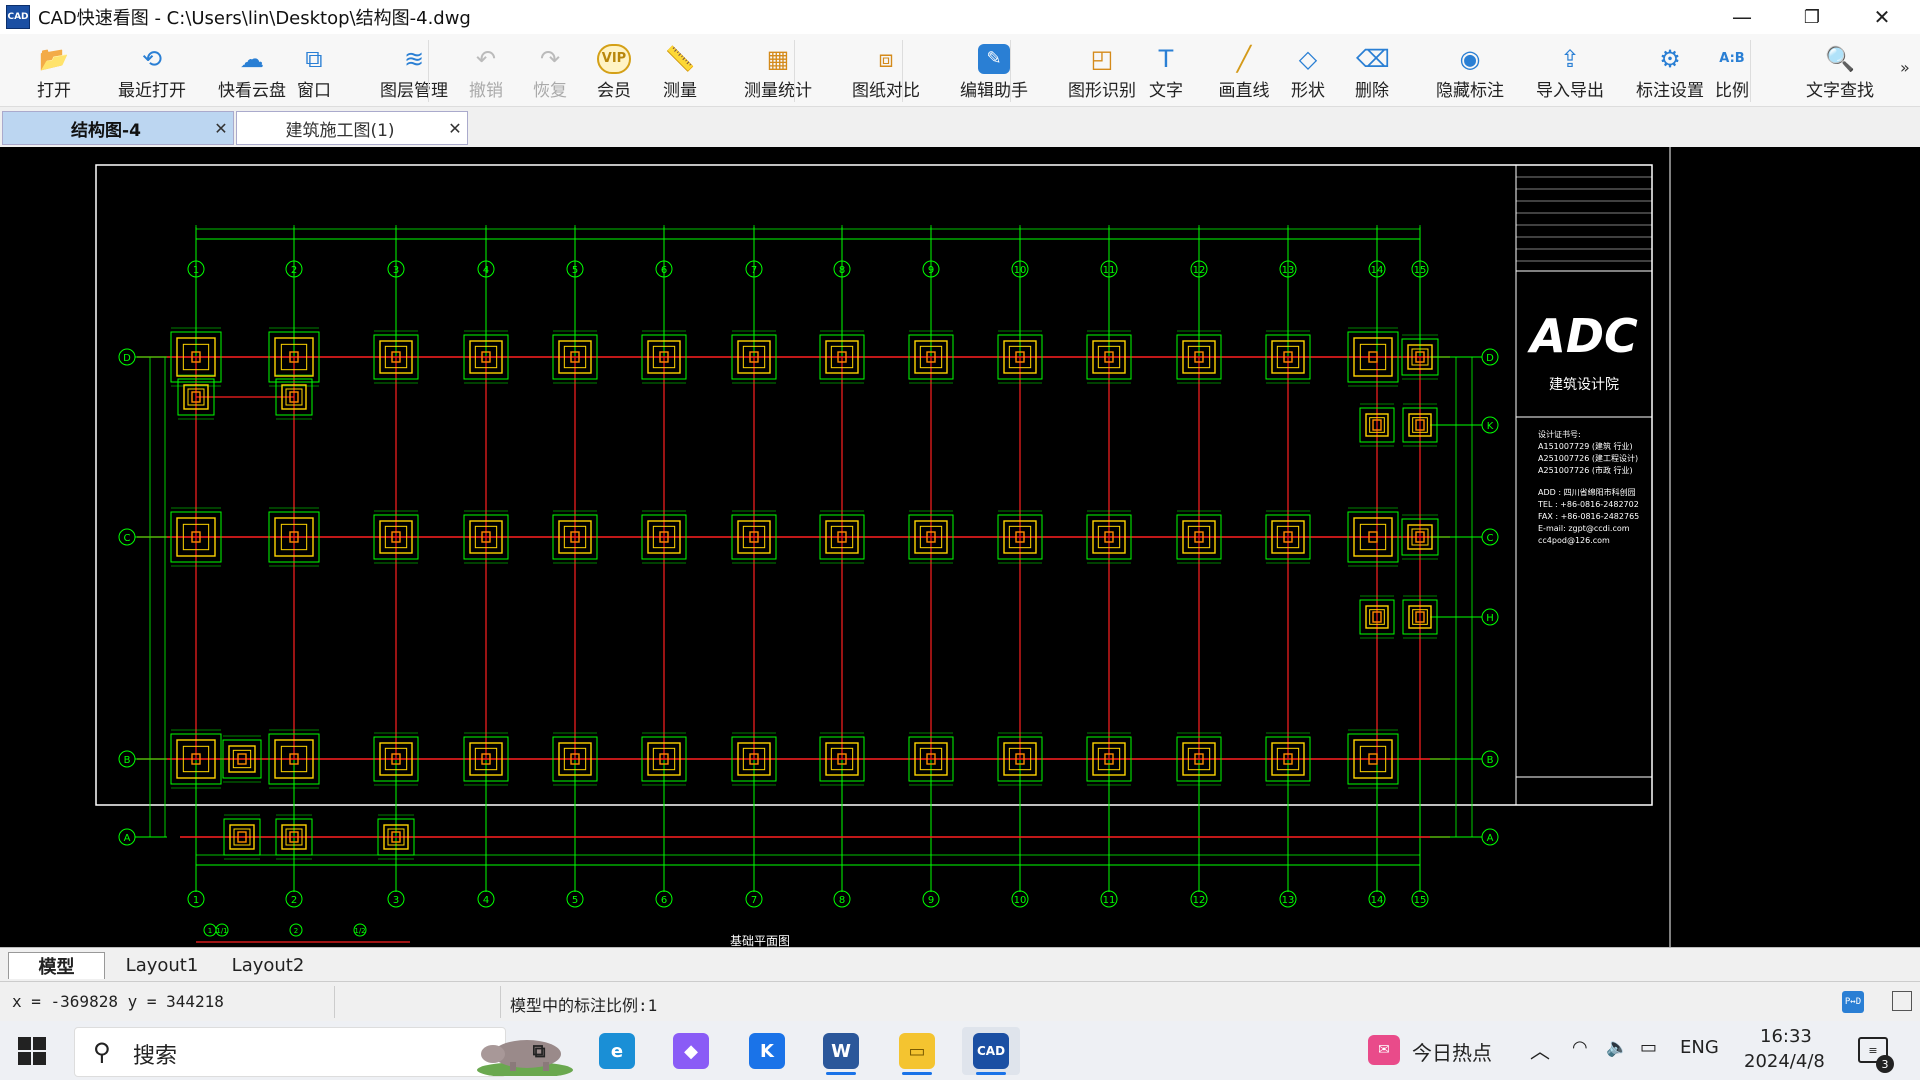 The width and height of the screenshot is (1920, 1080). What do you see at coordinates (1377, 900) in the screenshot?
I see `axis-label: 14` at bounding box center [1377, 900].